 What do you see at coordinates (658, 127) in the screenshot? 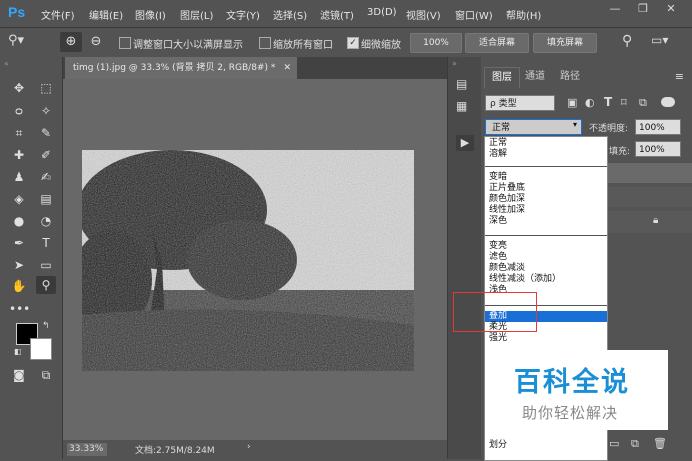
I see `opacity-input: 100%` at bounding box center [658, 127].